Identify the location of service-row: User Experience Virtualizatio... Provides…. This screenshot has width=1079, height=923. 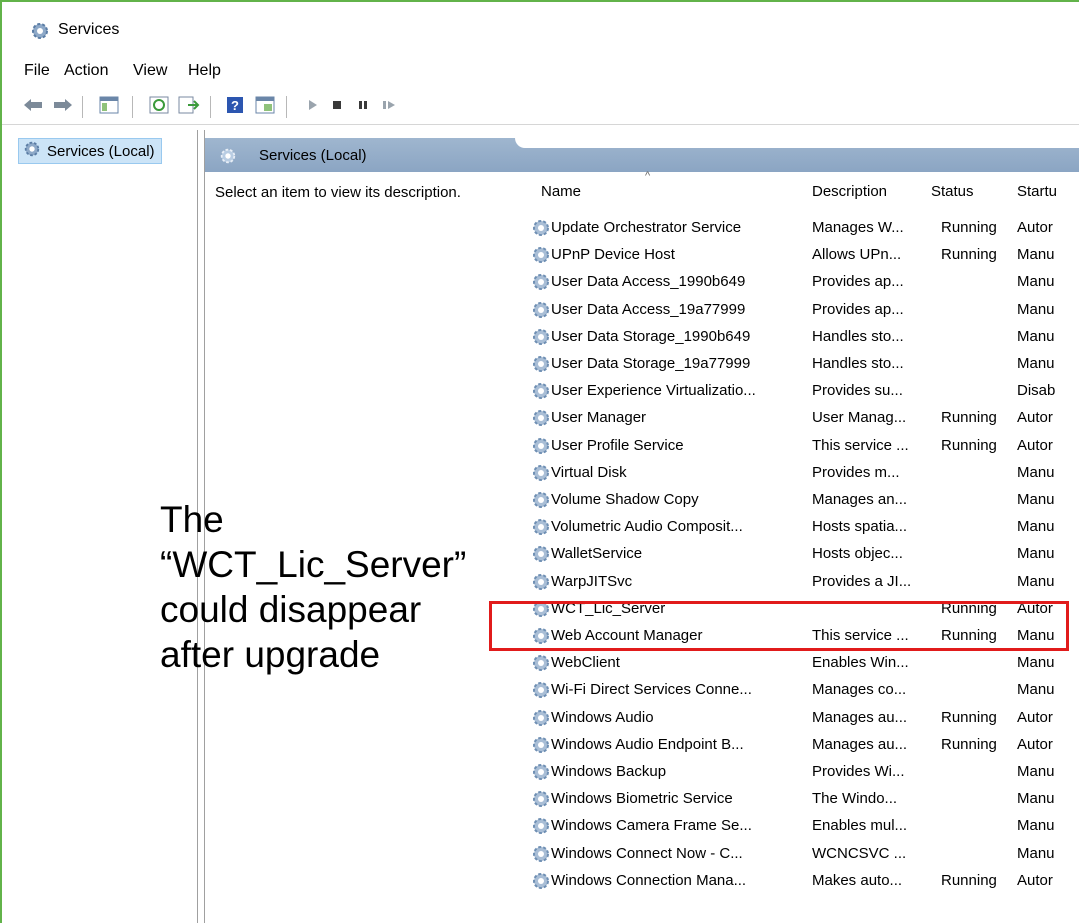
(802, 392).